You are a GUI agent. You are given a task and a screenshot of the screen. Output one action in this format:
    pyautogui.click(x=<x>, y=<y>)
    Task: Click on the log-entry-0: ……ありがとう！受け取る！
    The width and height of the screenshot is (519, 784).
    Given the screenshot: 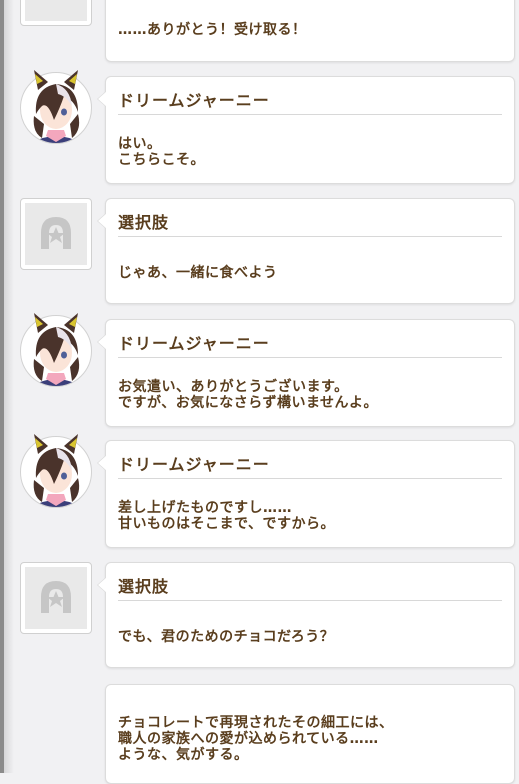 What is the action you would take?
    pyautogui.click(x=310, y=31)
    